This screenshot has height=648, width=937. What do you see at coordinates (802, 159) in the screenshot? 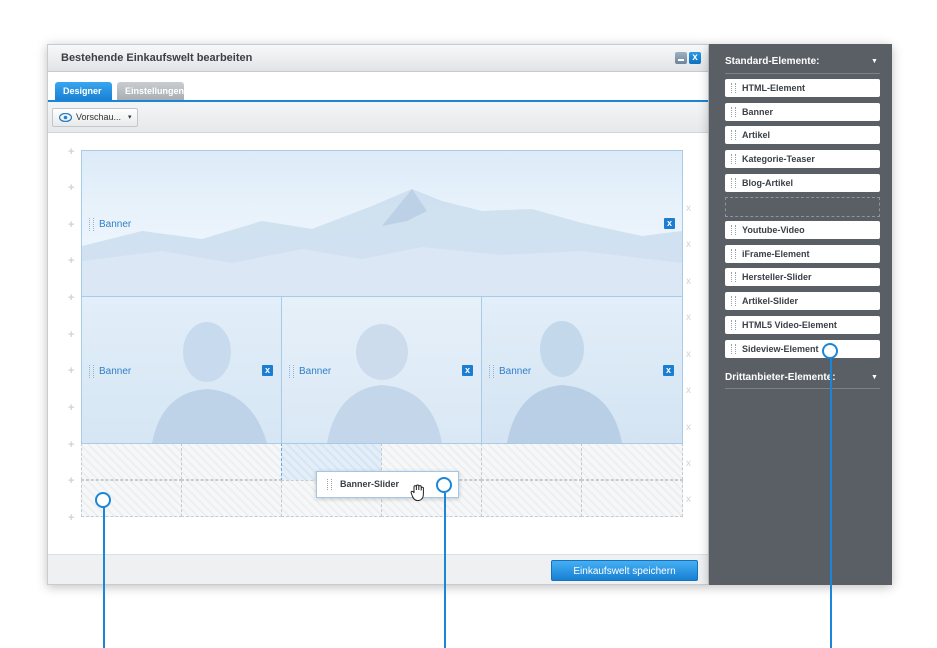
I see `sidebar-item-kategorie-teaser: Kategorie-Teaser` at bounding box center [802, 159].